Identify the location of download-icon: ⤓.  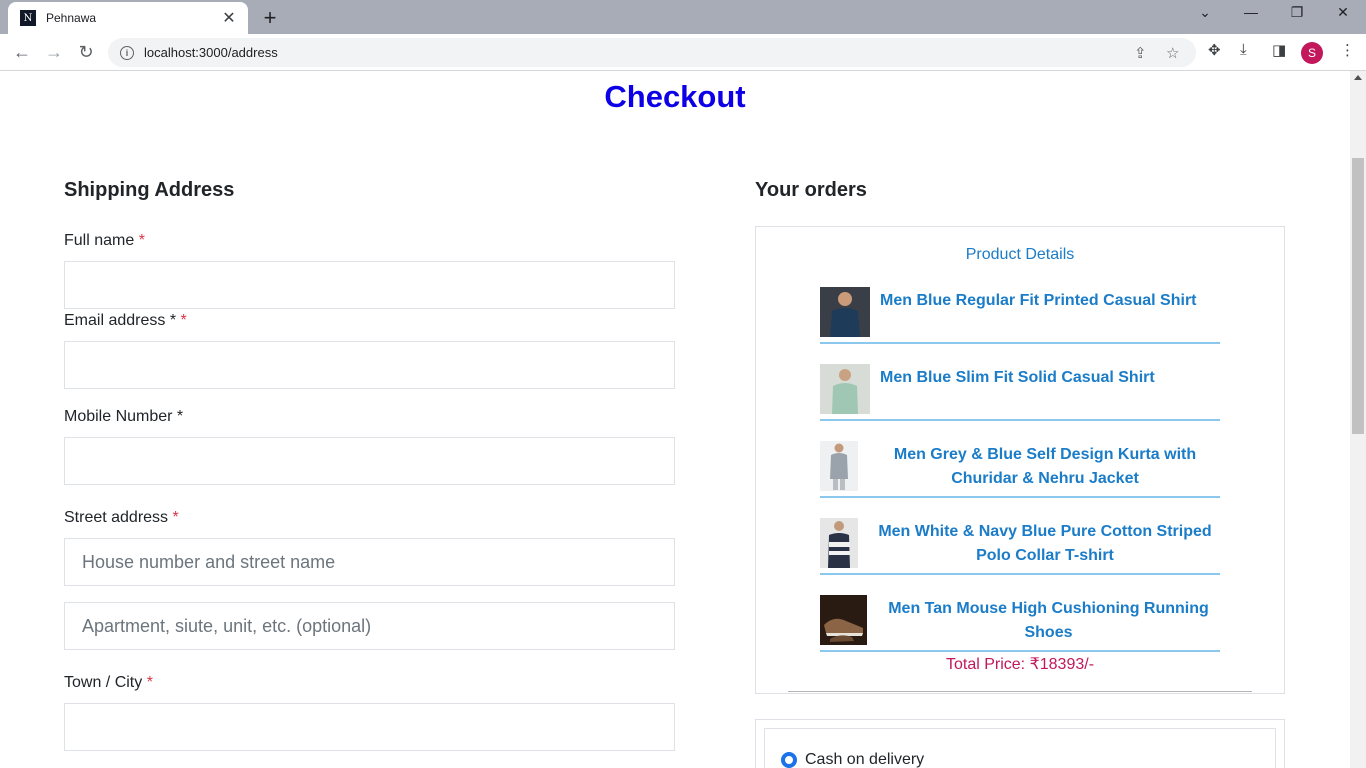
(1243, 49).